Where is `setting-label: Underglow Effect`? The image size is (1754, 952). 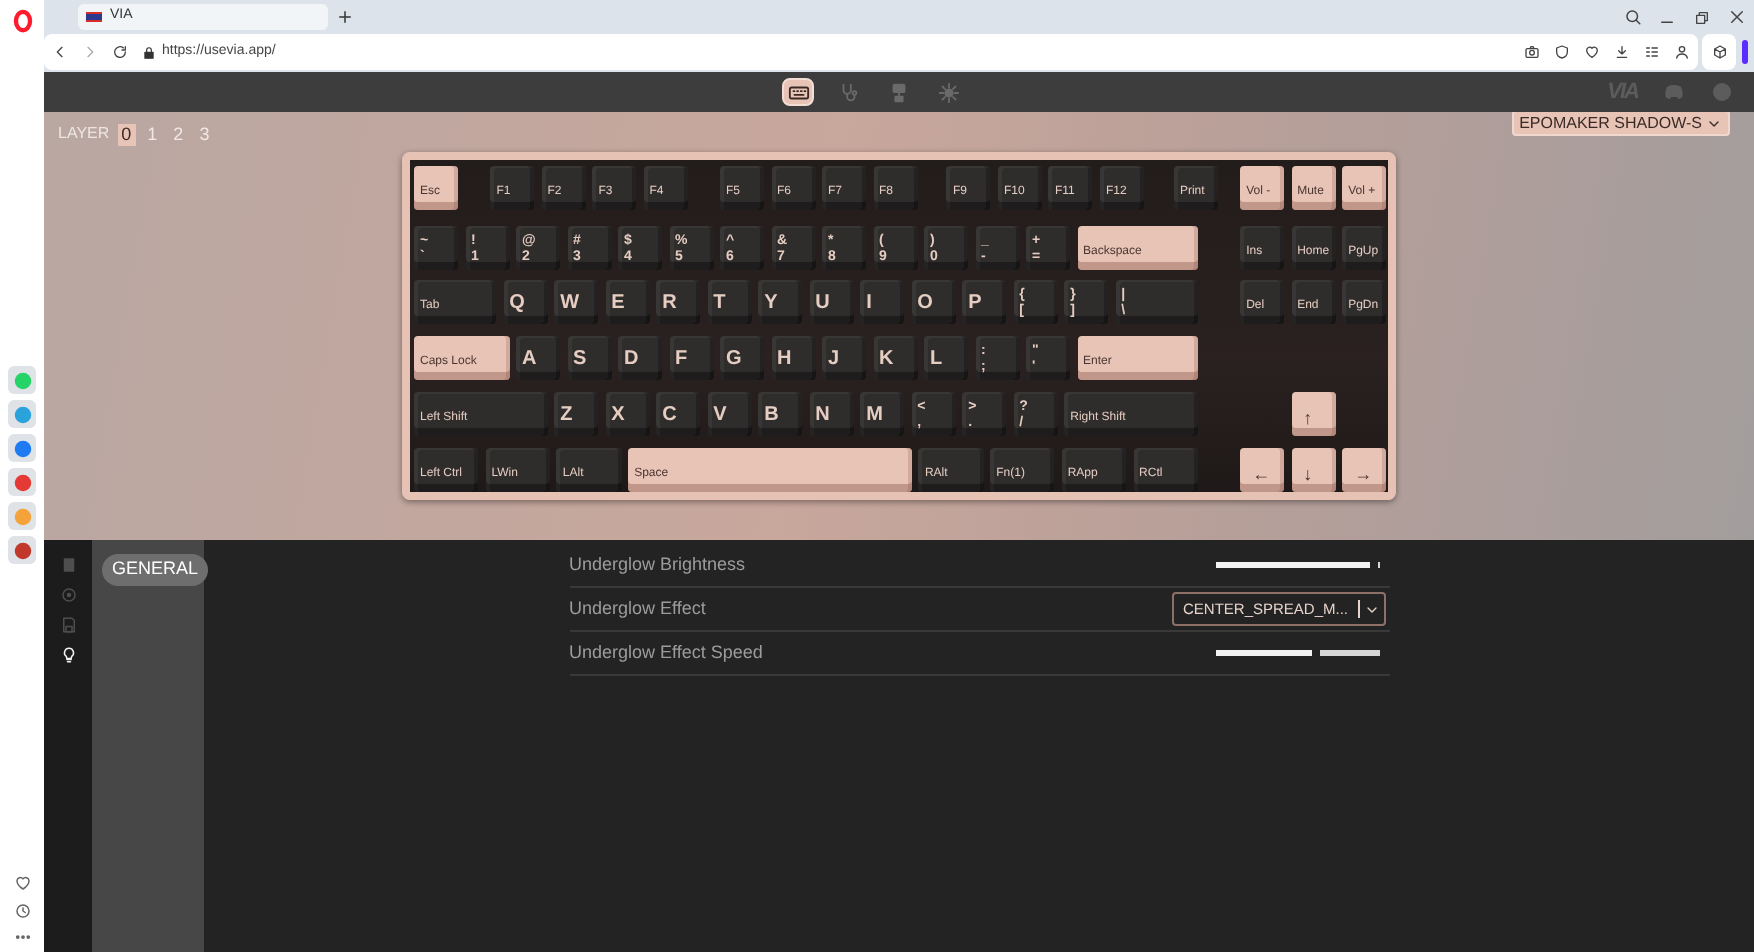 setting-label: Underglow Effect is located at coordinates (637, 608).